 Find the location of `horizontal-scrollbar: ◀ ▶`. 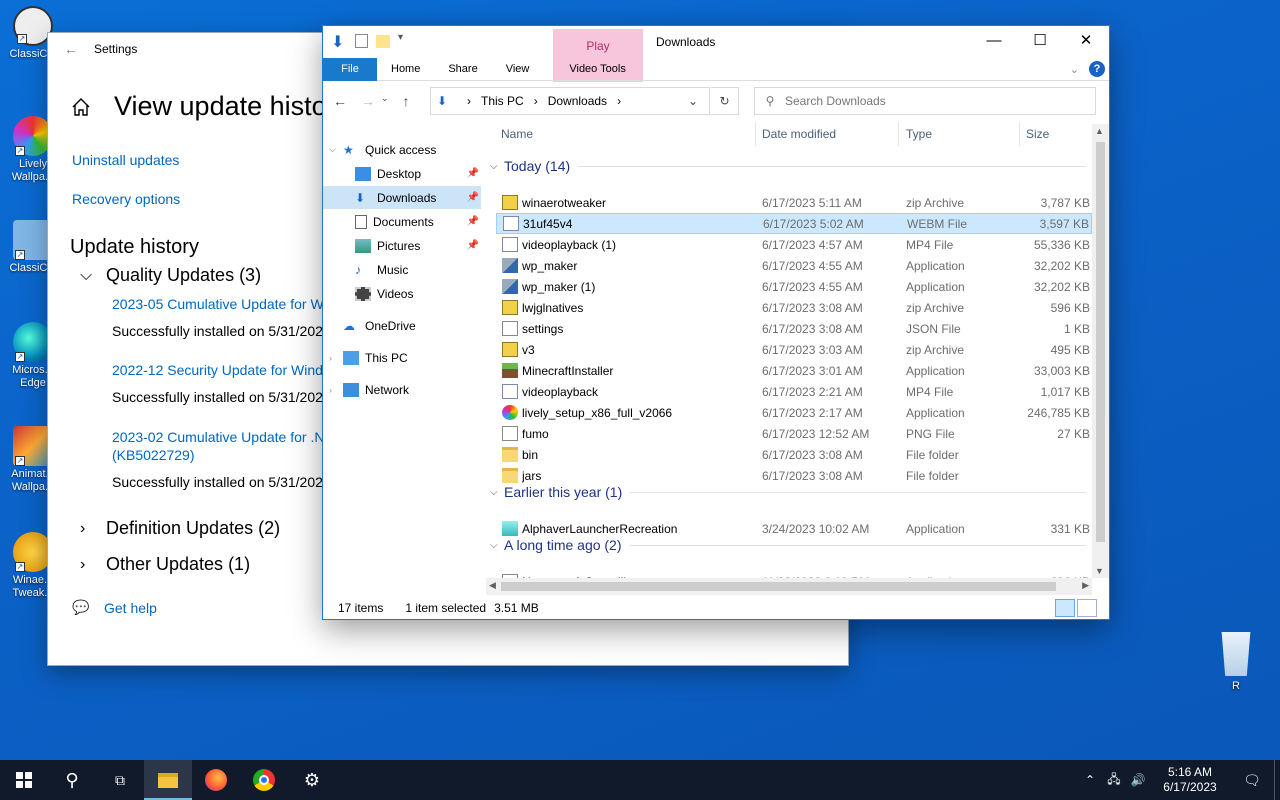

horizontal-scrollbar: ◀ ▶ is located at coordinates (789, 586).